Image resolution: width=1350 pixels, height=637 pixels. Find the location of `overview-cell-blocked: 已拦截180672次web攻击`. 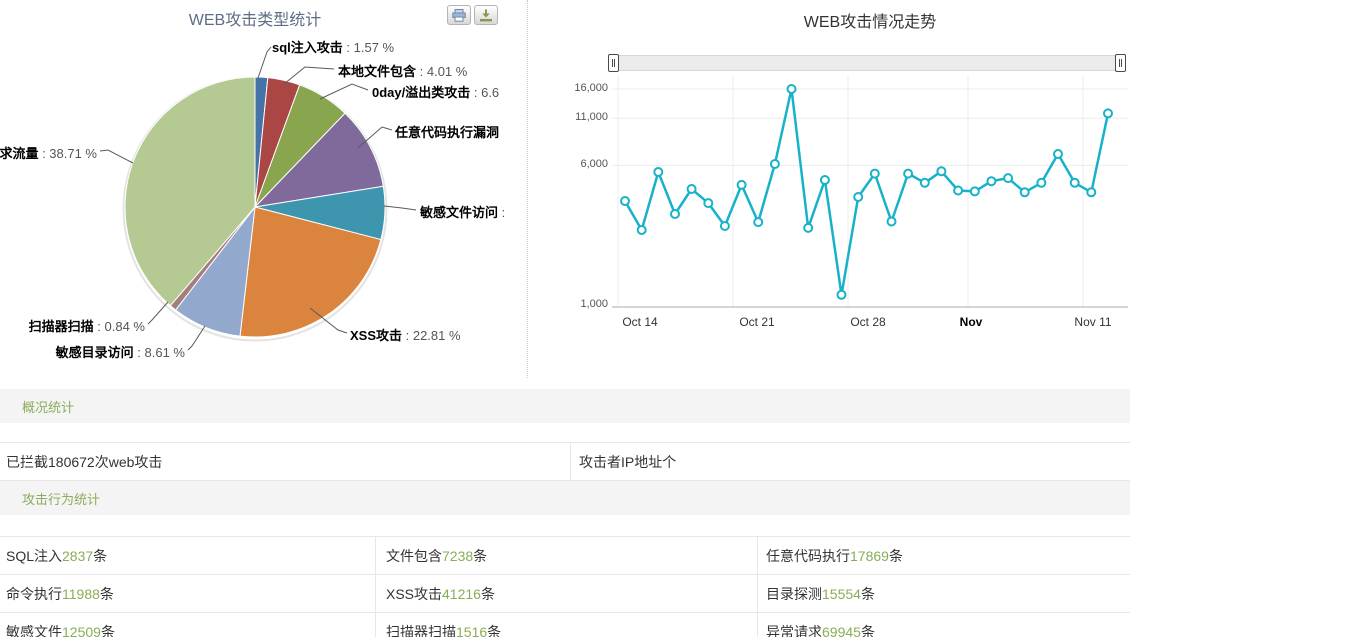

overview-cell-blocked: 已拦截180672次web攻击 is located at coordinates (84, 461).